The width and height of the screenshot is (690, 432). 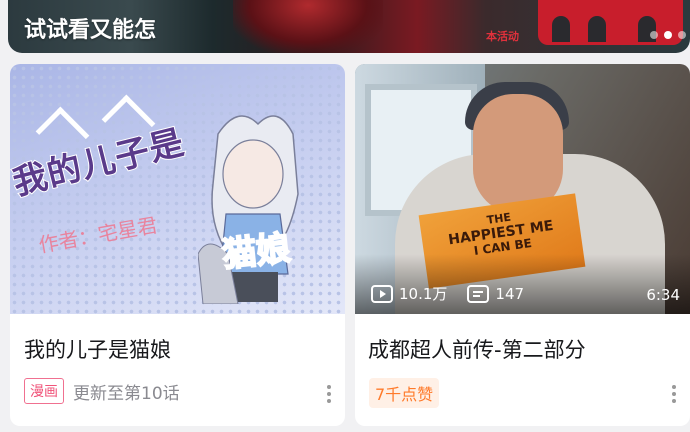 I want to click on card-meta-row: 7千点赞, so click(x=404, y=393).